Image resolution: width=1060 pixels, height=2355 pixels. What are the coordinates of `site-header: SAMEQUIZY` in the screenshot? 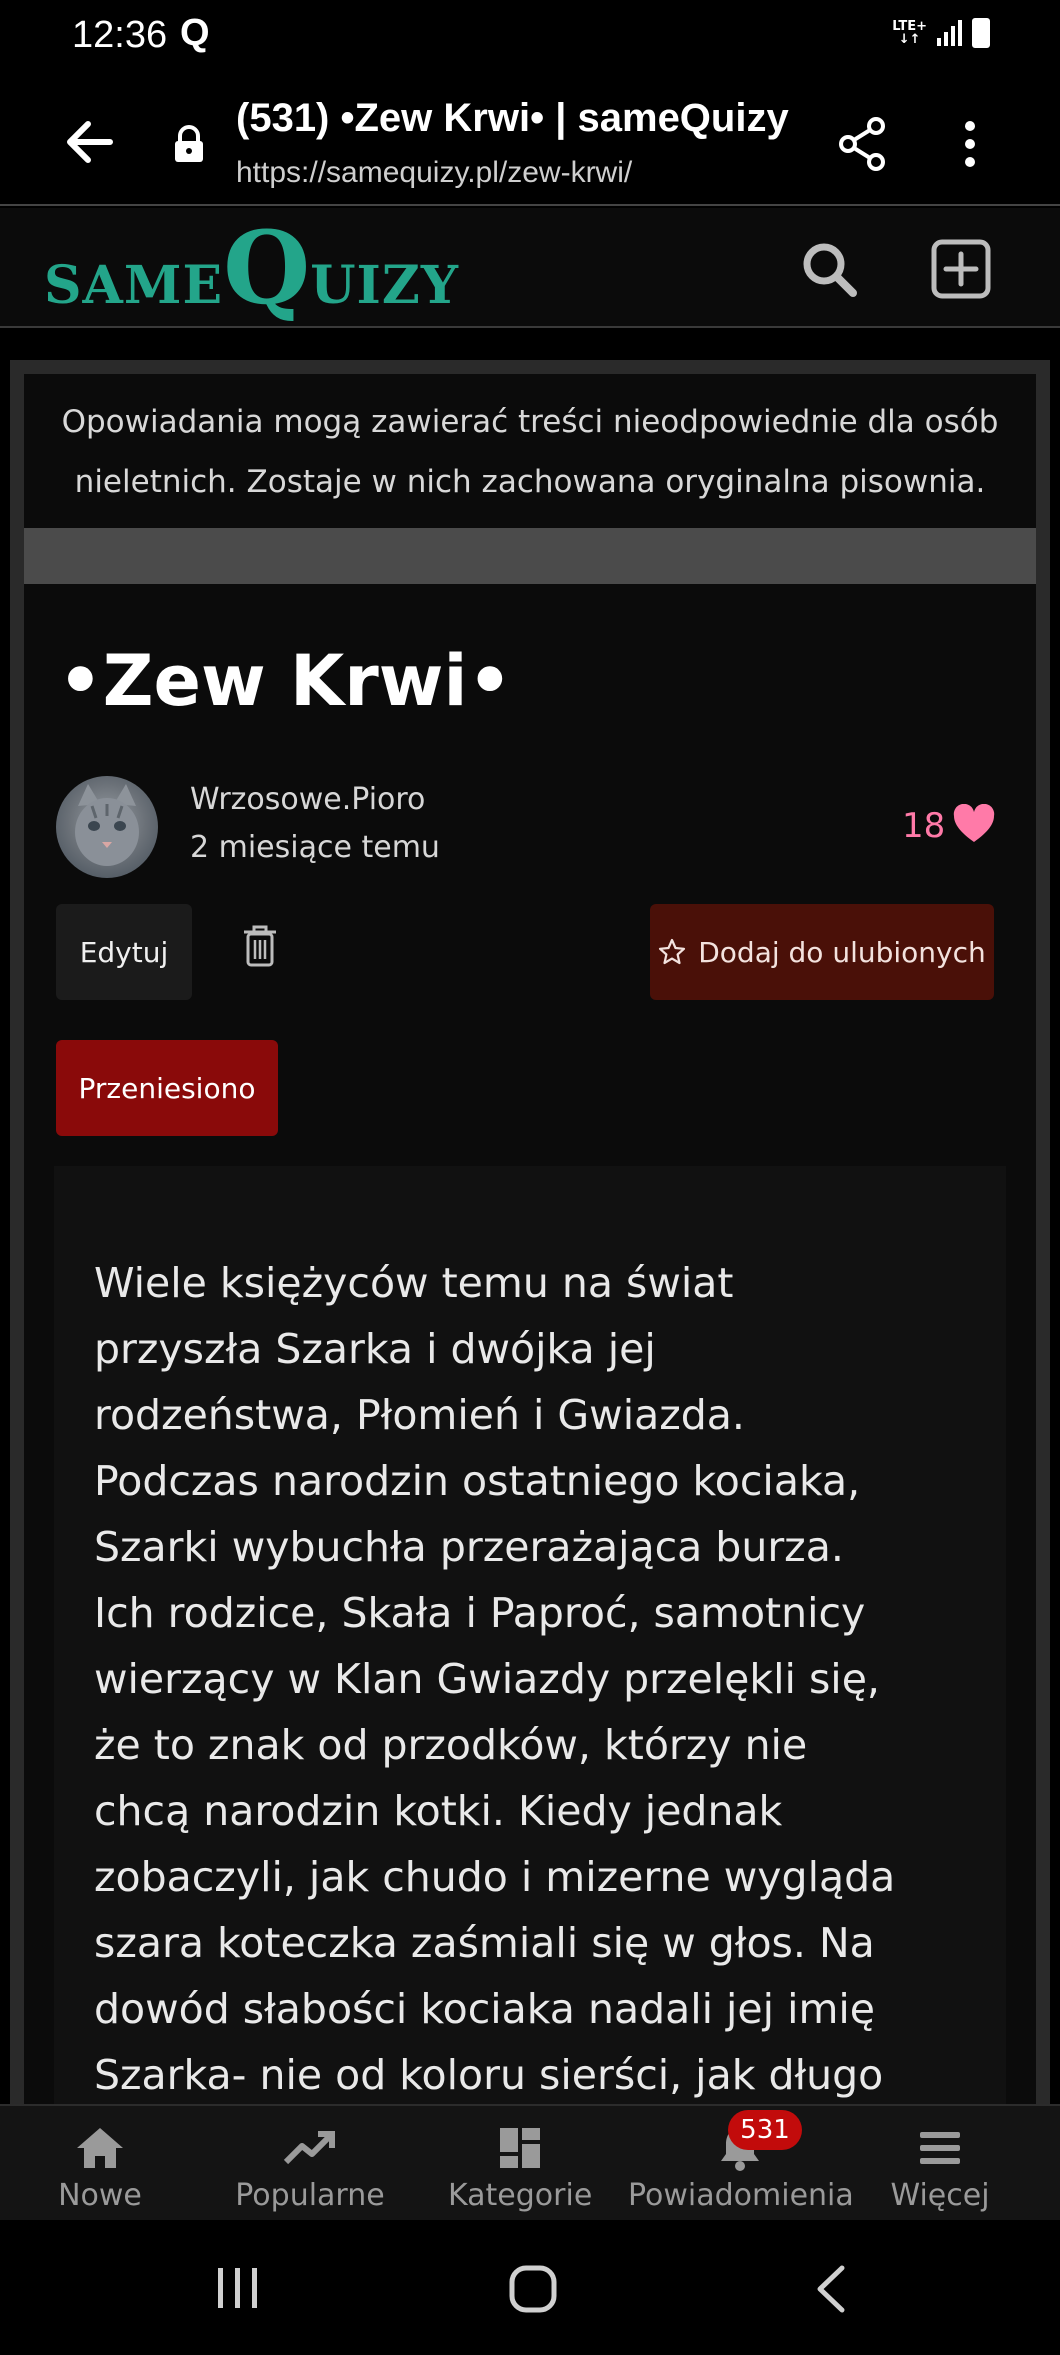 It's located at (530, 268).